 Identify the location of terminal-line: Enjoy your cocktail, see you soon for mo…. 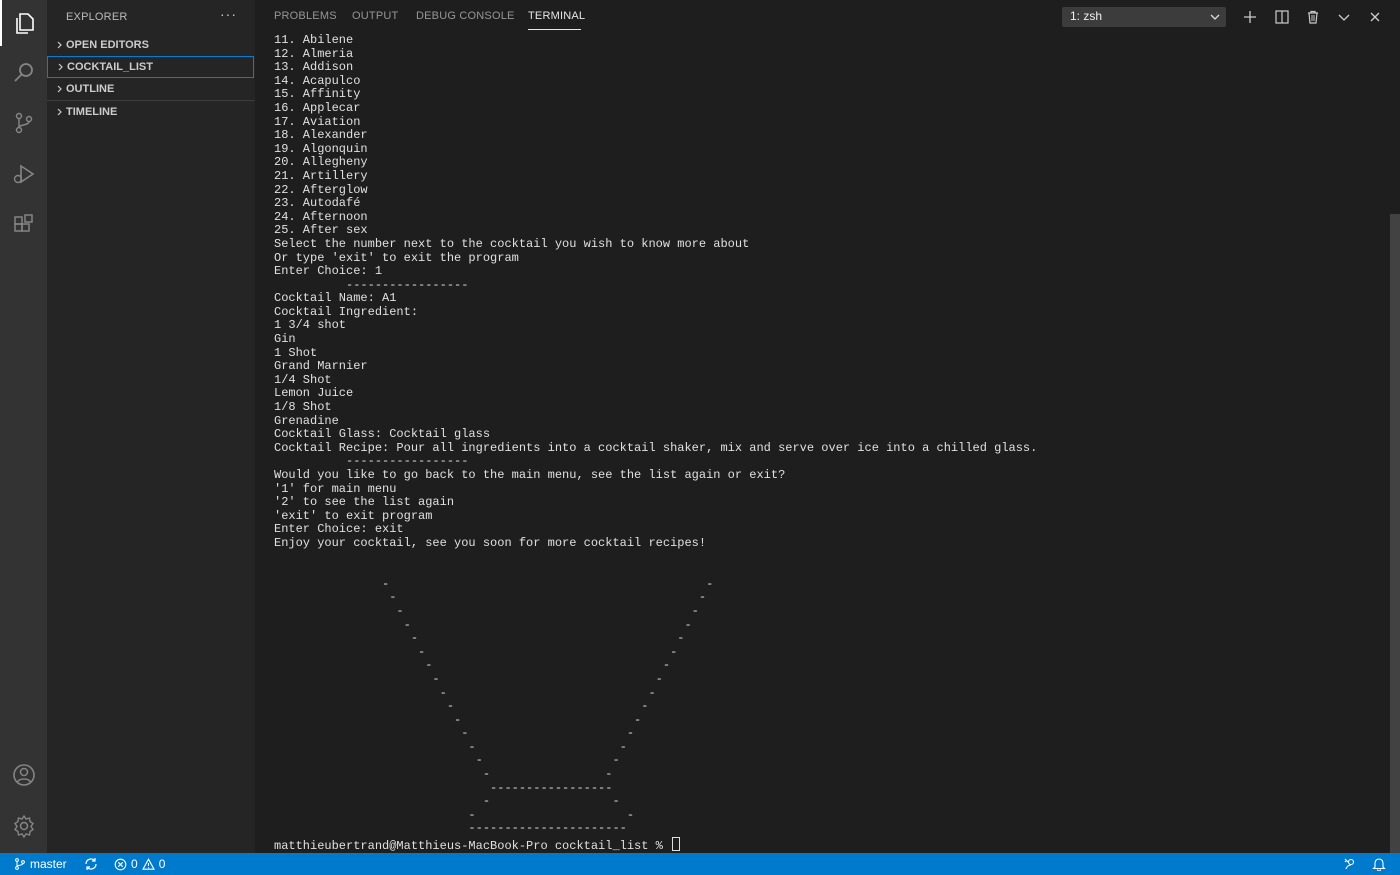
(490, 542).